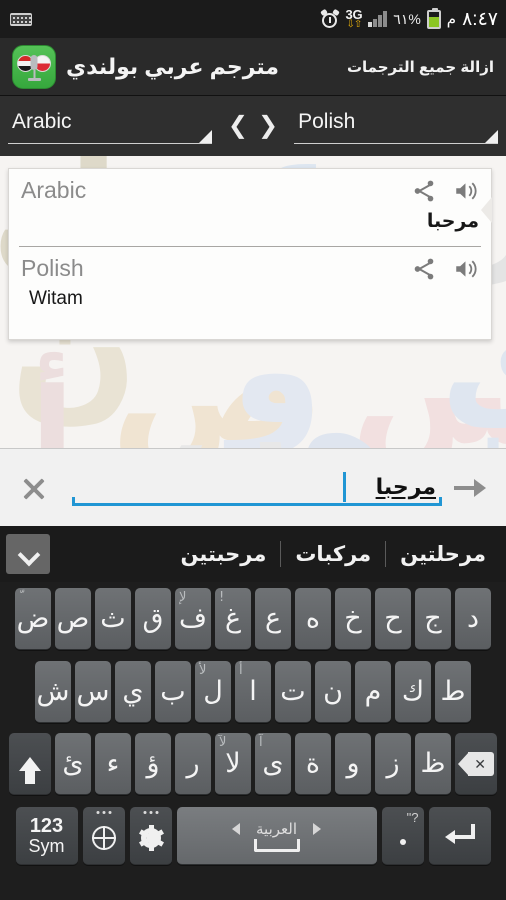 The width and height of the screenshot is (506, 900). What do you see at coordinates (420, 67) in the screenshot?
I see `clear-all-translations-button: ازالة جميع الترجمات` at bounding box center [420, 67].